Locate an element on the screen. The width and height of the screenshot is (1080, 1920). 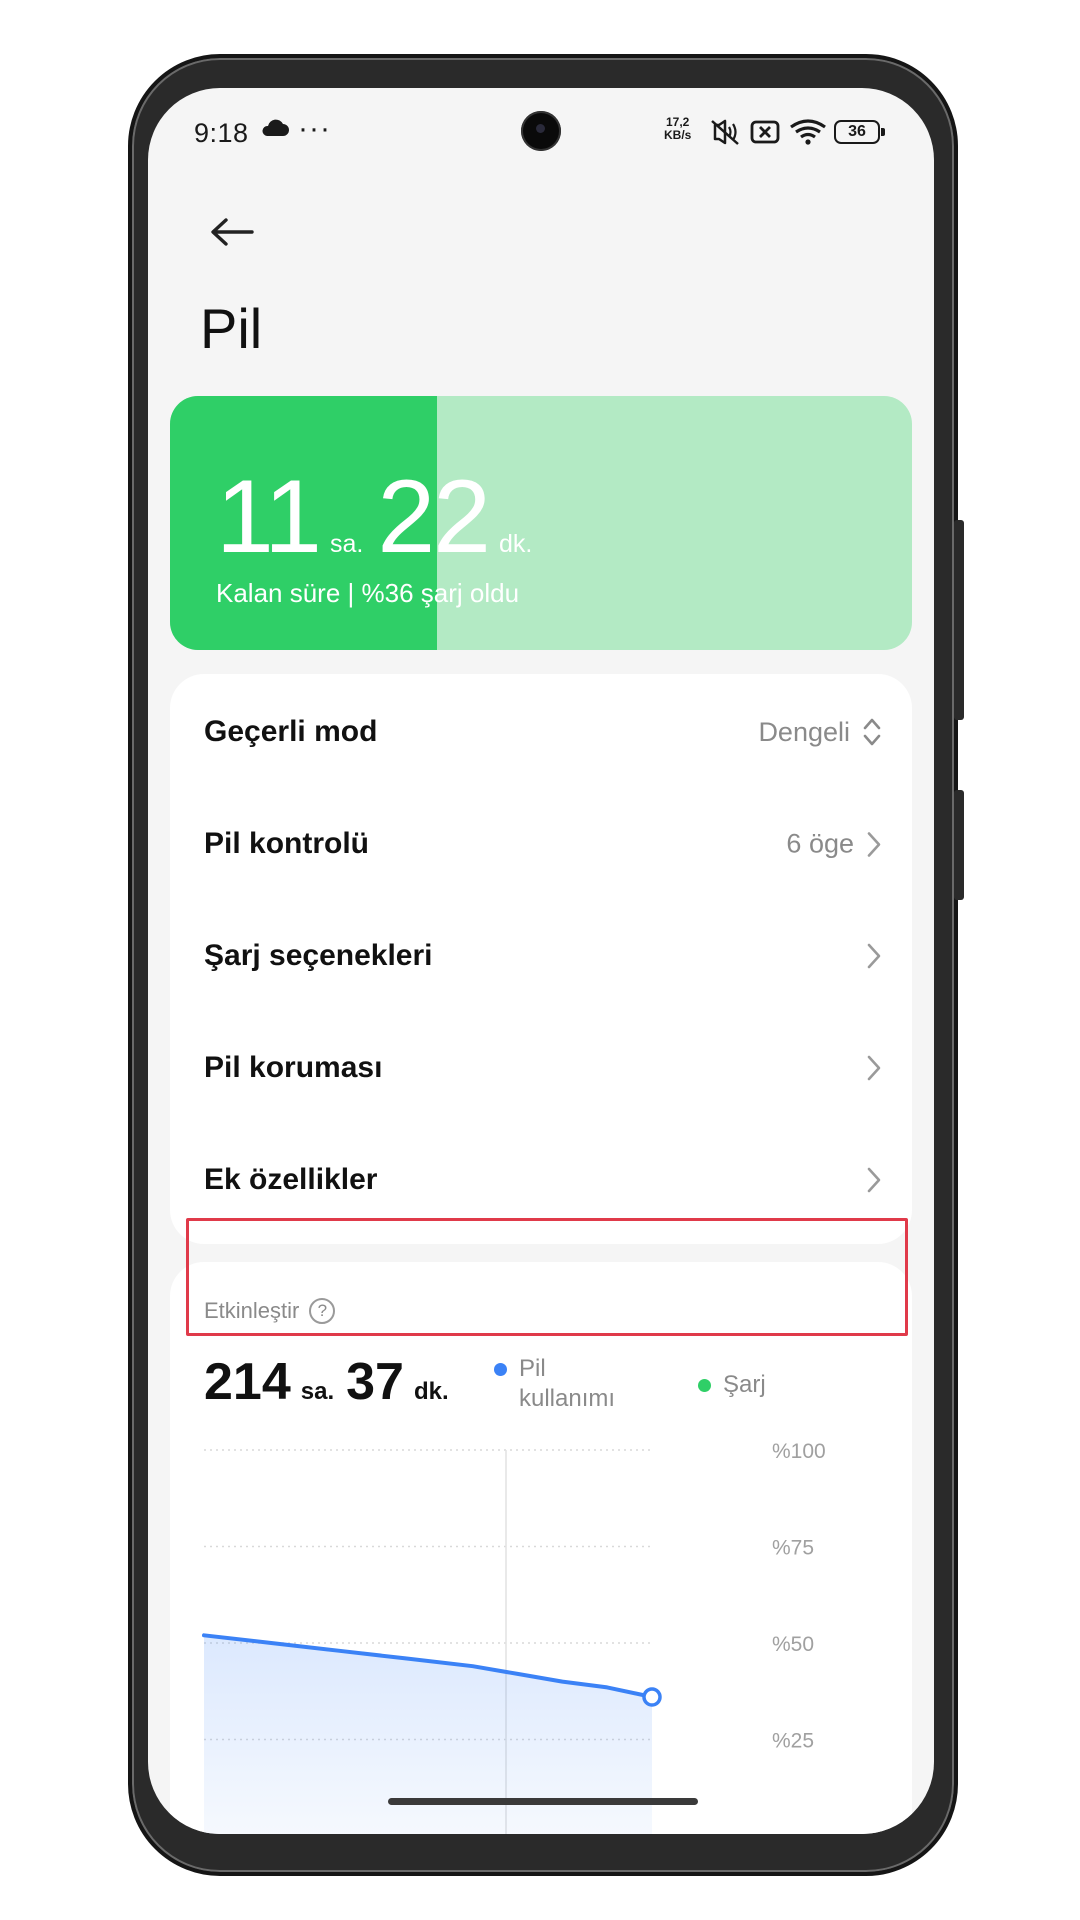
battery-remaining-card: 11 sa. 22 dk. Kalan süre | %36 şarj oldu is located at coordinates (541, 523).